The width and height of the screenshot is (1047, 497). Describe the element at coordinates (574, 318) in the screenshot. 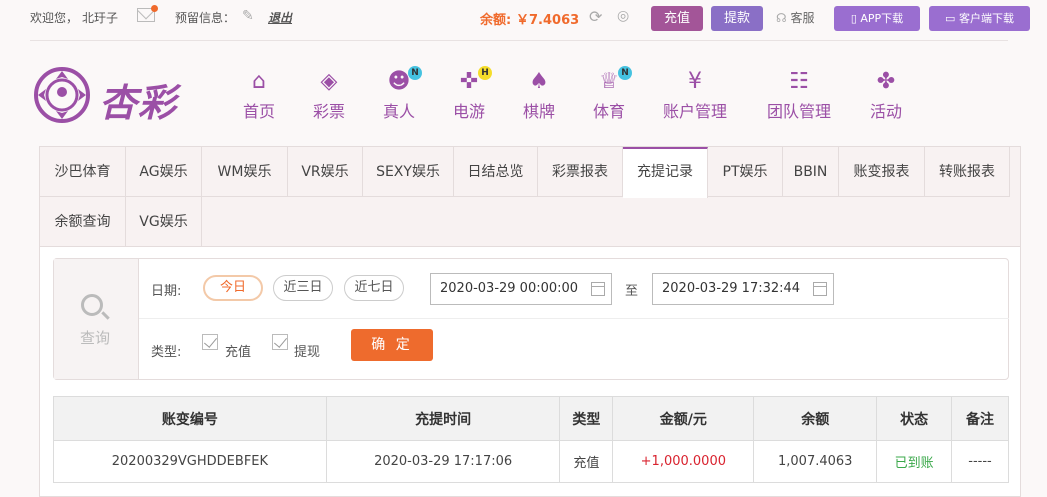

I see `row-divider` at that location.